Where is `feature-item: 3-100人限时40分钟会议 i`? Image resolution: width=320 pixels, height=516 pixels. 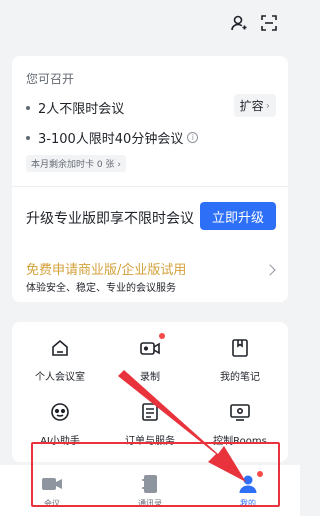
feature-item: 3-100人限时40分钟会议 i is located at coordinates (112, 137).